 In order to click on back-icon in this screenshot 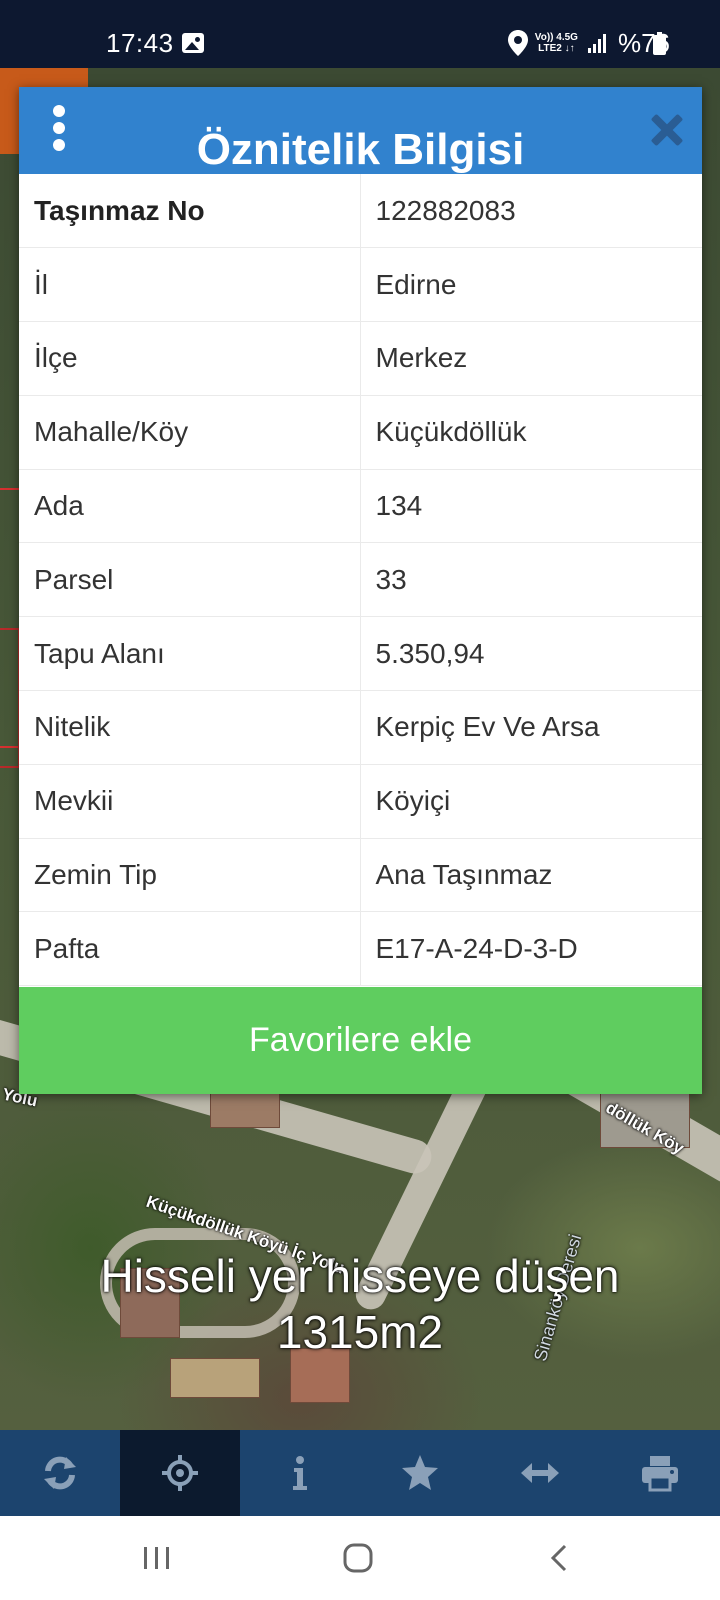, I will do `click(560, 1558)`.